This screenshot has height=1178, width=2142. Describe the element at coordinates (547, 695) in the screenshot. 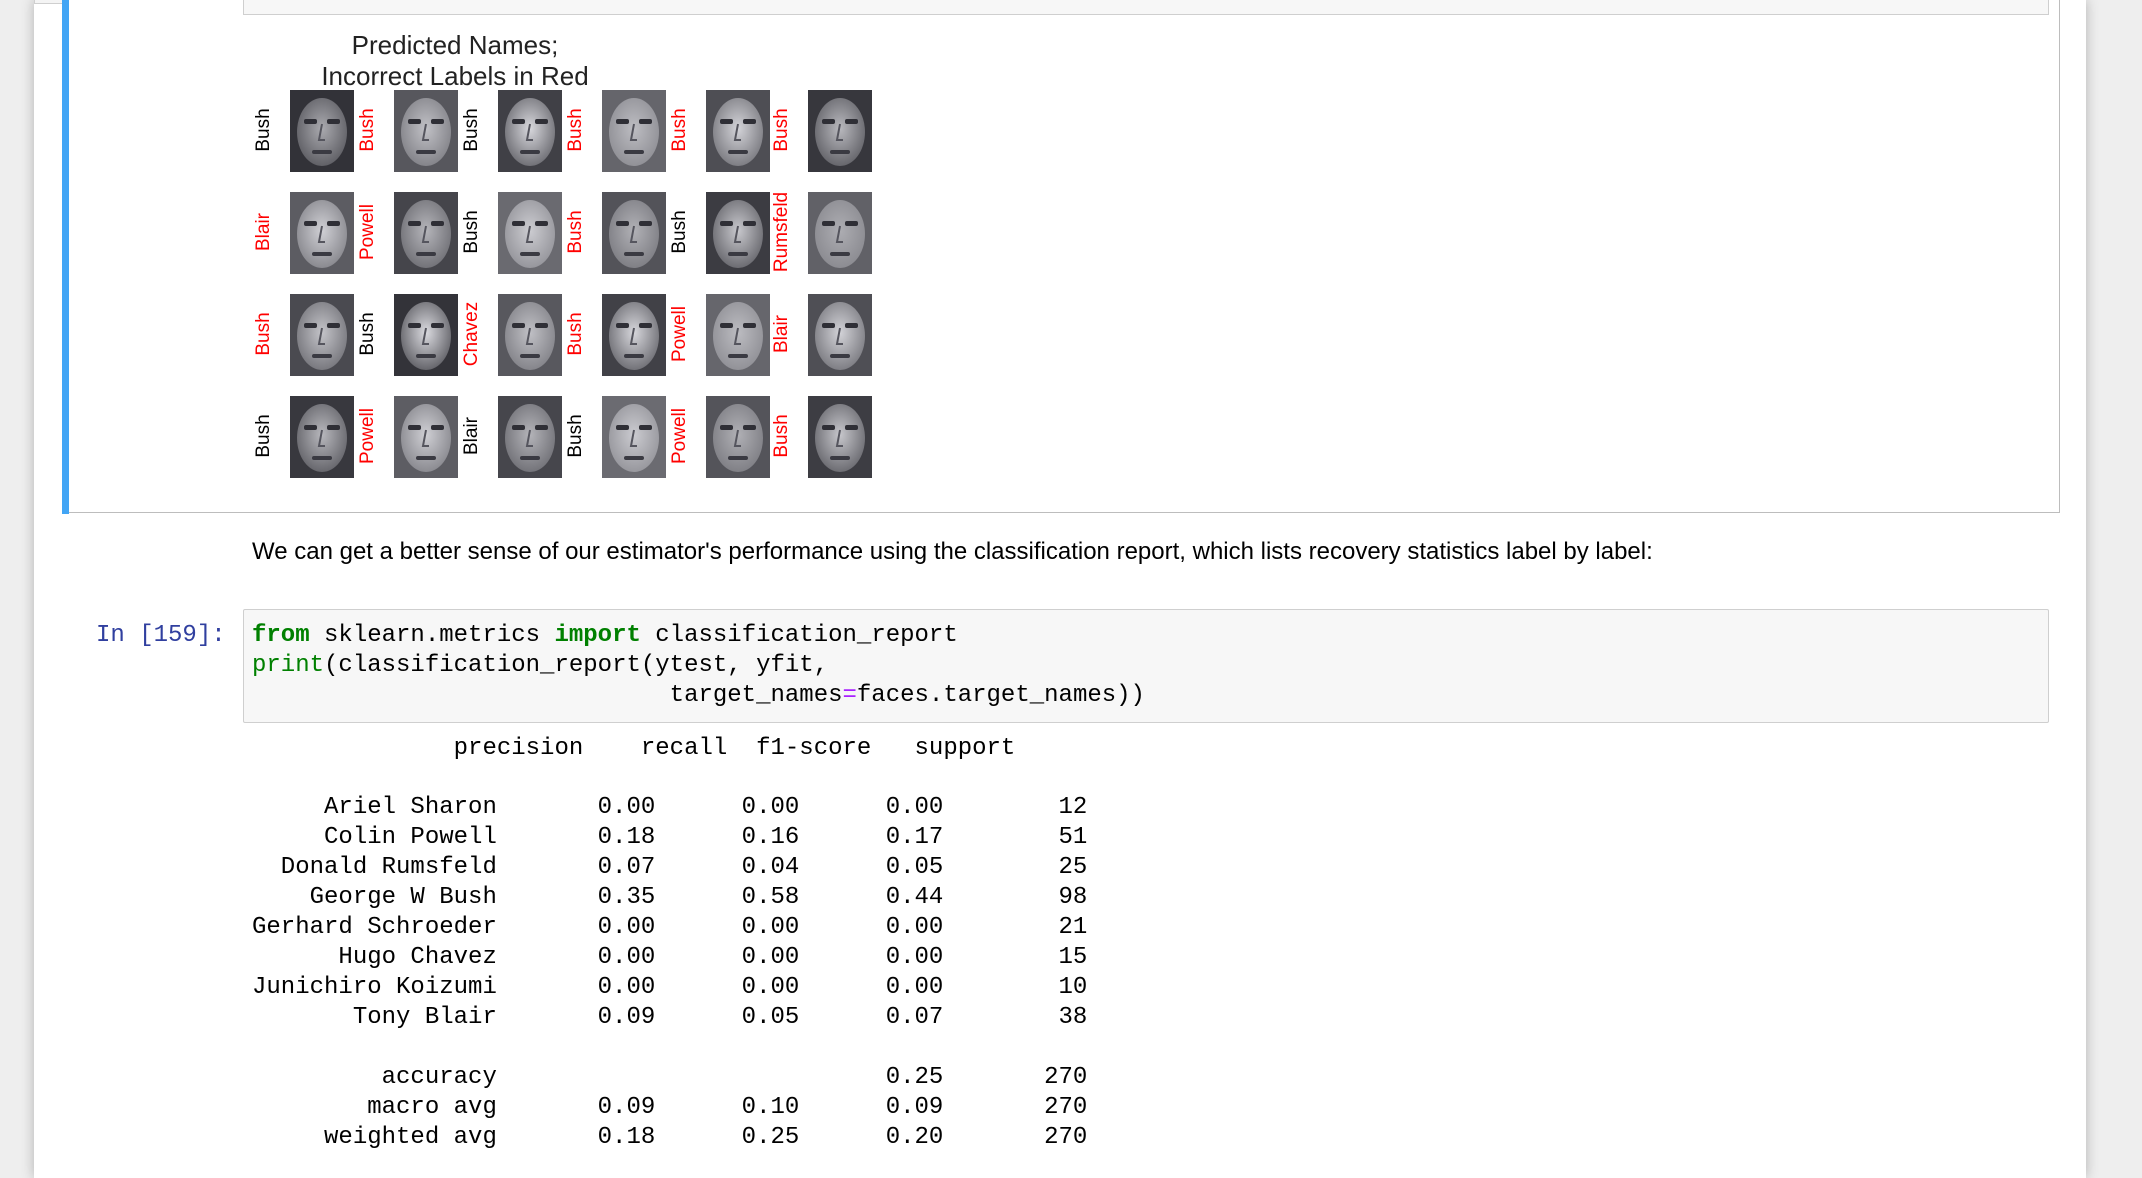

I see `code-text: target_names` at that location.